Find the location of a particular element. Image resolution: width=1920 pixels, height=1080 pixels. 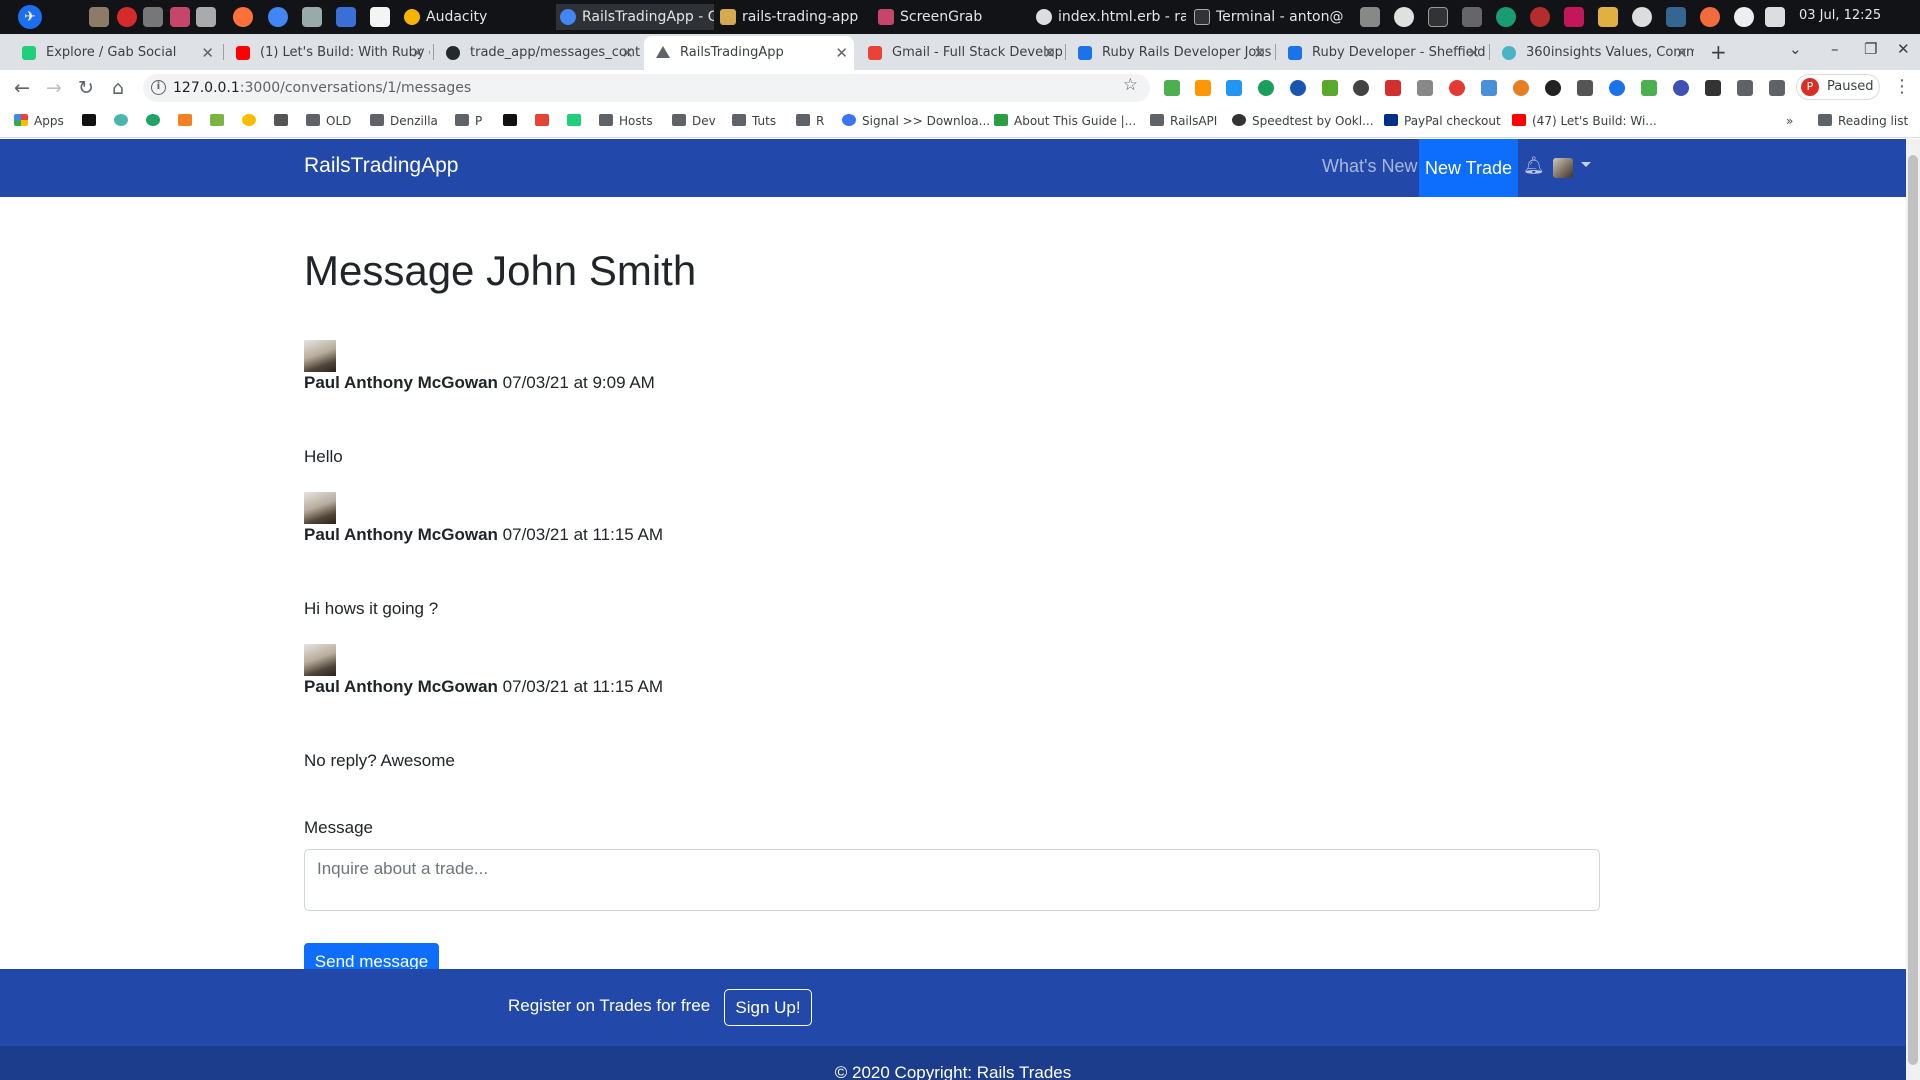

back-icon: ← is located at coordinates (22, 88).